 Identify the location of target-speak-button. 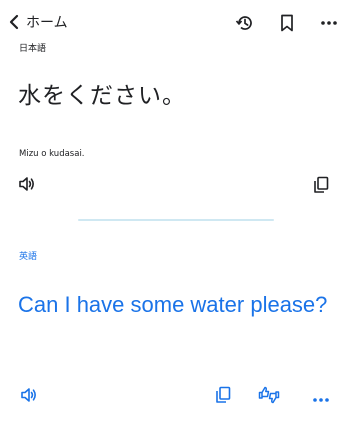
(29, 397).